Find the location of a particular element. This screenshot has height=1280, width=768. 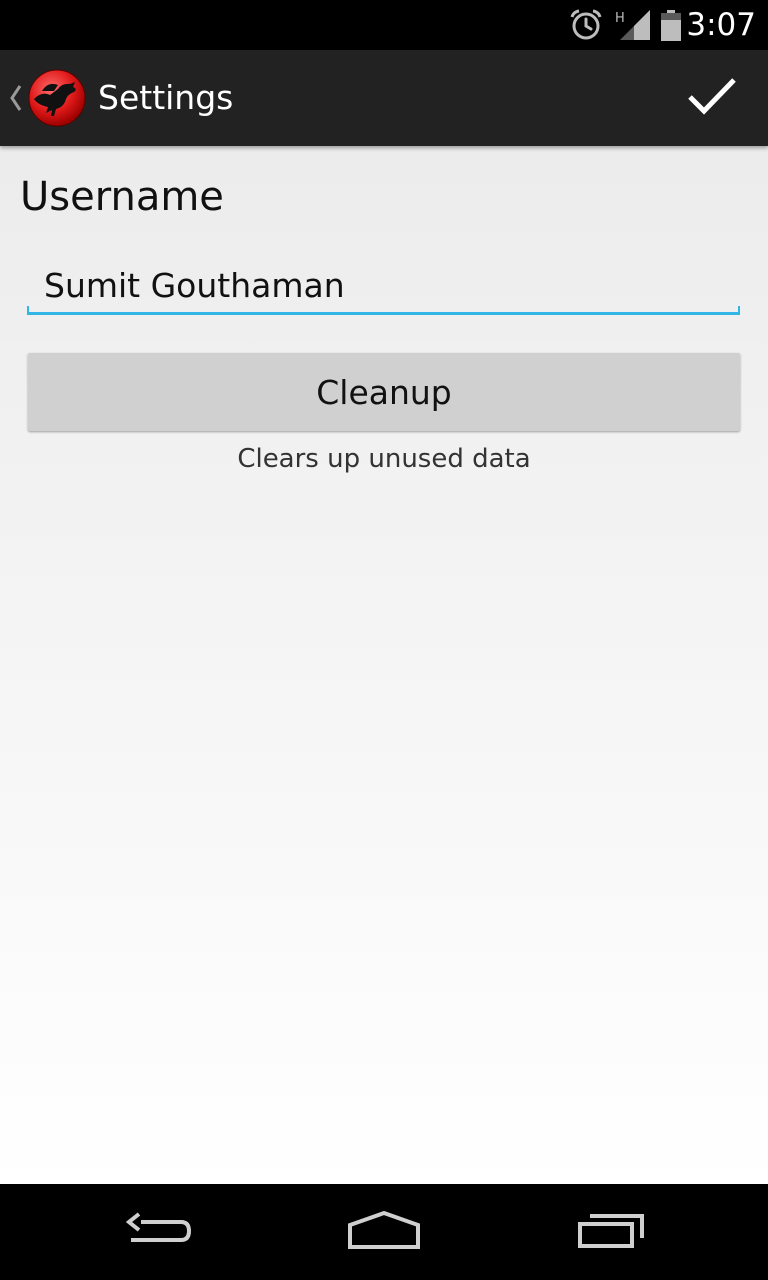

home-icon is located at coordinates (384, 1232).